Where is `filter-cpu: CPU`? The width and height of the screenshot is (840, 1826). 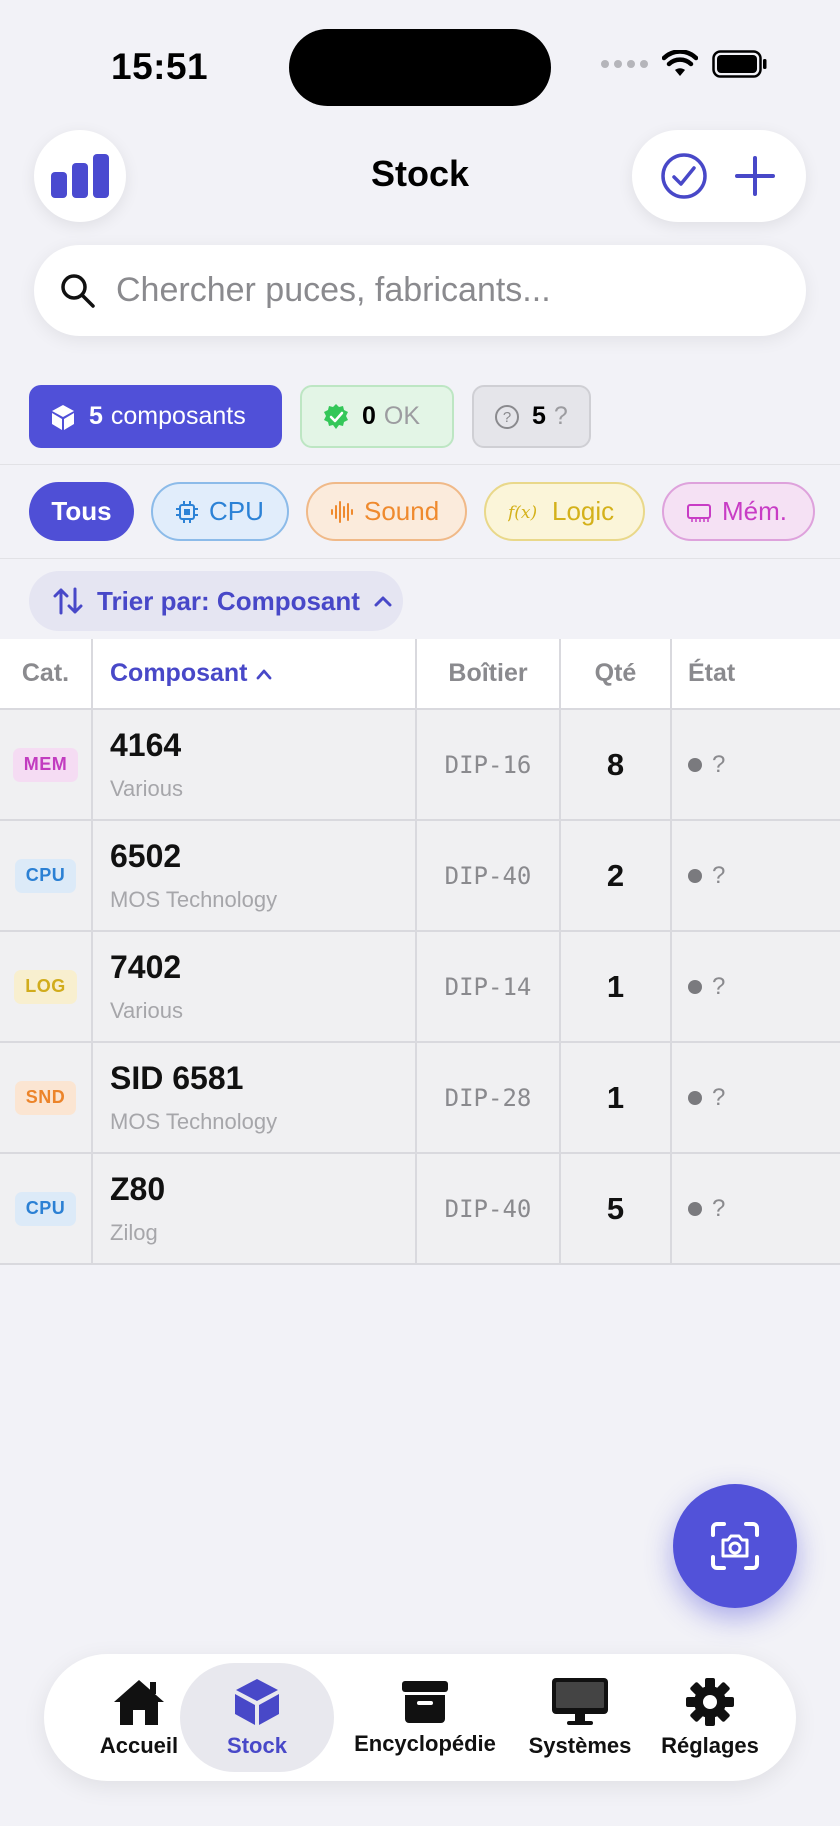
filter-cpu: CPU is located at coordinates (220, 511).